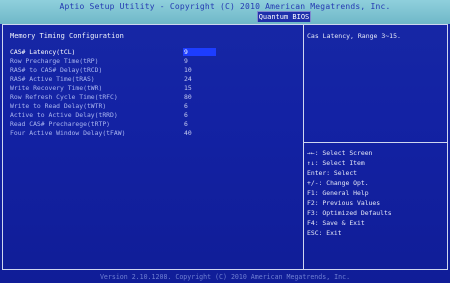 This screenshot has height=283, width=450. Describe the element at coordinates (152, 124) in the screenshot. I see `setting-read-cas-precharge: Read CAS# Precharege(tRTP) 6` at that location.